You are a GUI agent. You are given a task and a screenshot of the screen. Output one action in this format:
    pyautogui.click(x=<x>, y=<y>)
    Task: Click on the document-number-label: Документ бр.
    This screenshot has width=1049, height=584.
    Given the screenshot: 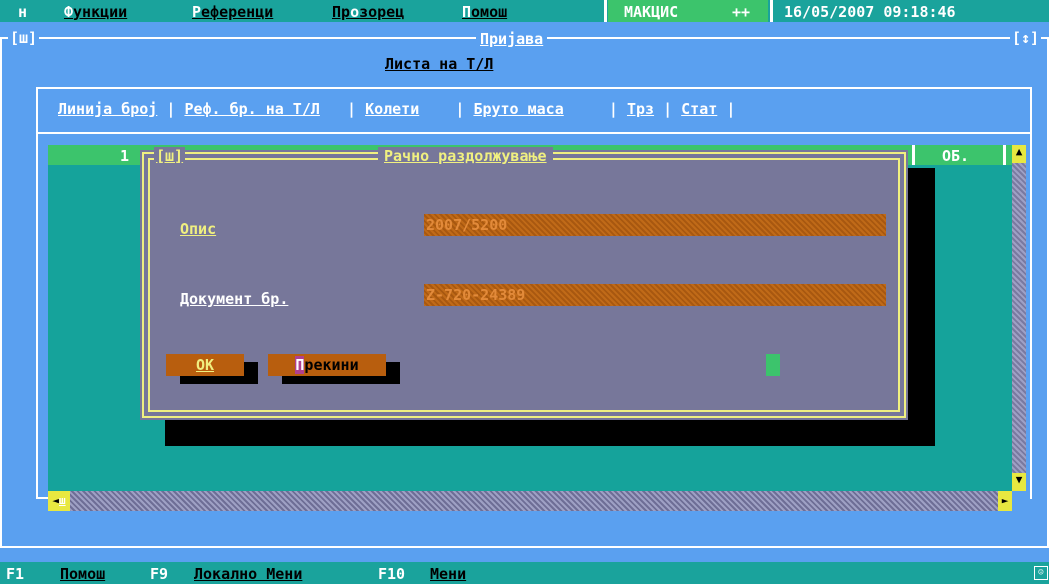 What is the action you would take?
    pyautogui.click(x=234, y=299)
    